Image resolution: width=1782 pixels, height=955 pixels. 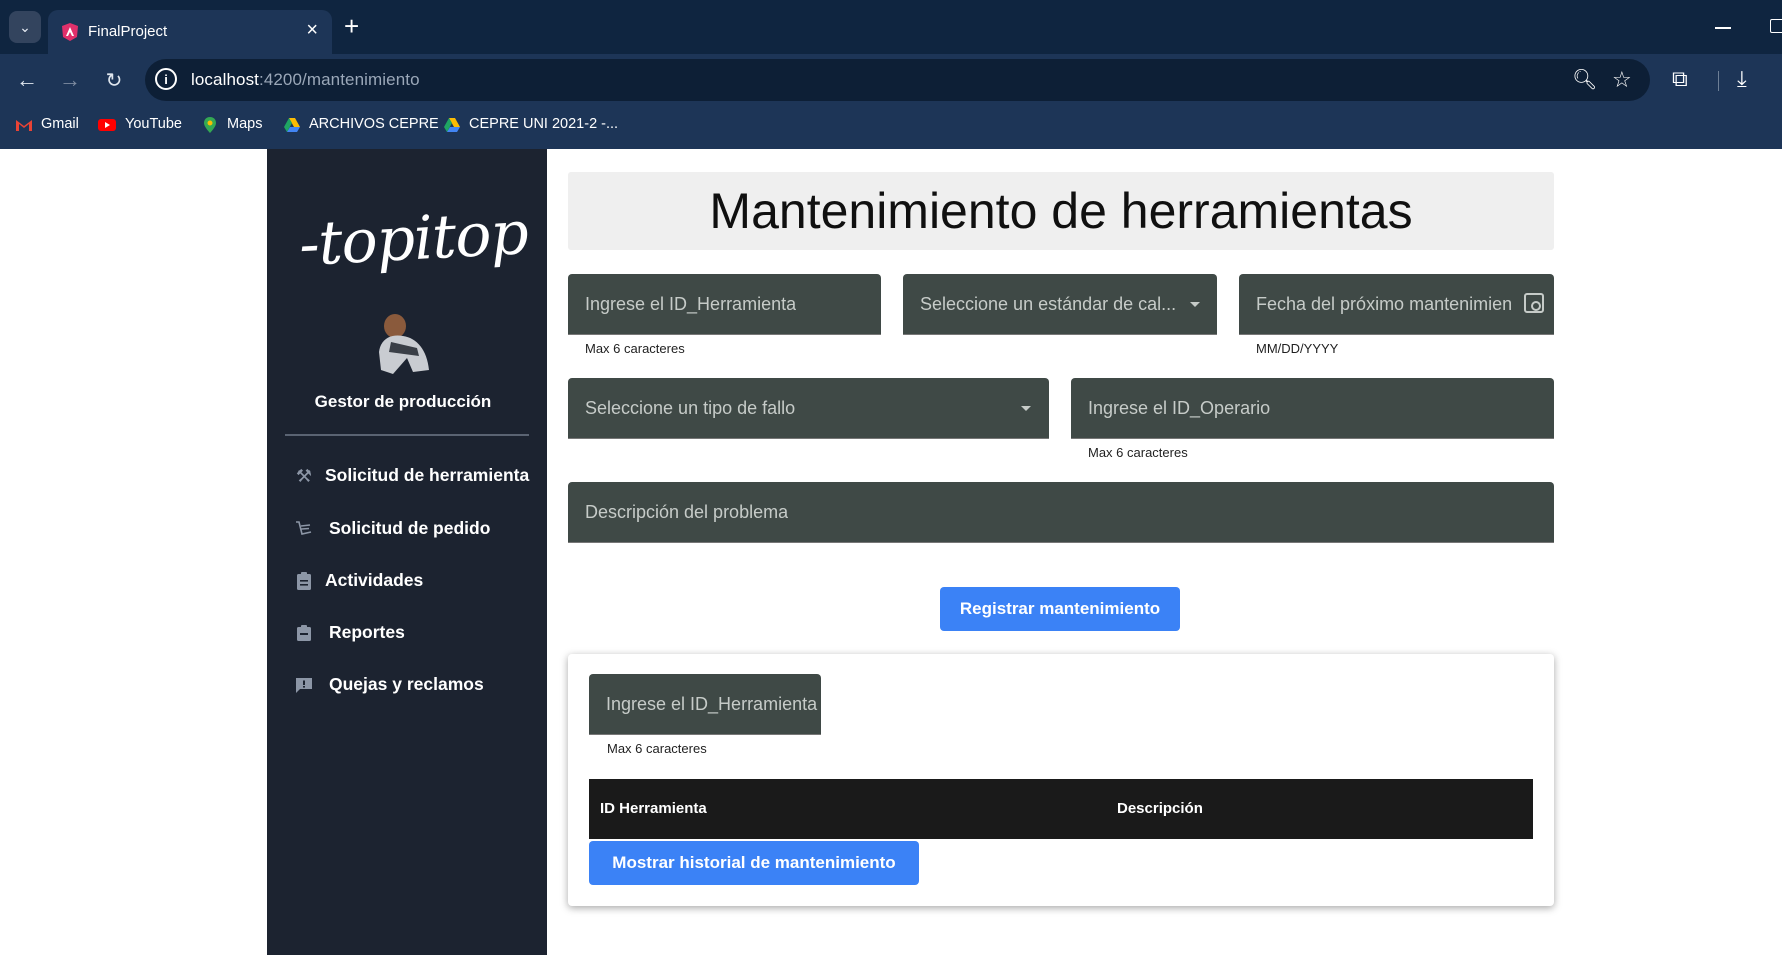 I want to click on sidebar-item-actividades: Actividades, so click(x=418, y=581).